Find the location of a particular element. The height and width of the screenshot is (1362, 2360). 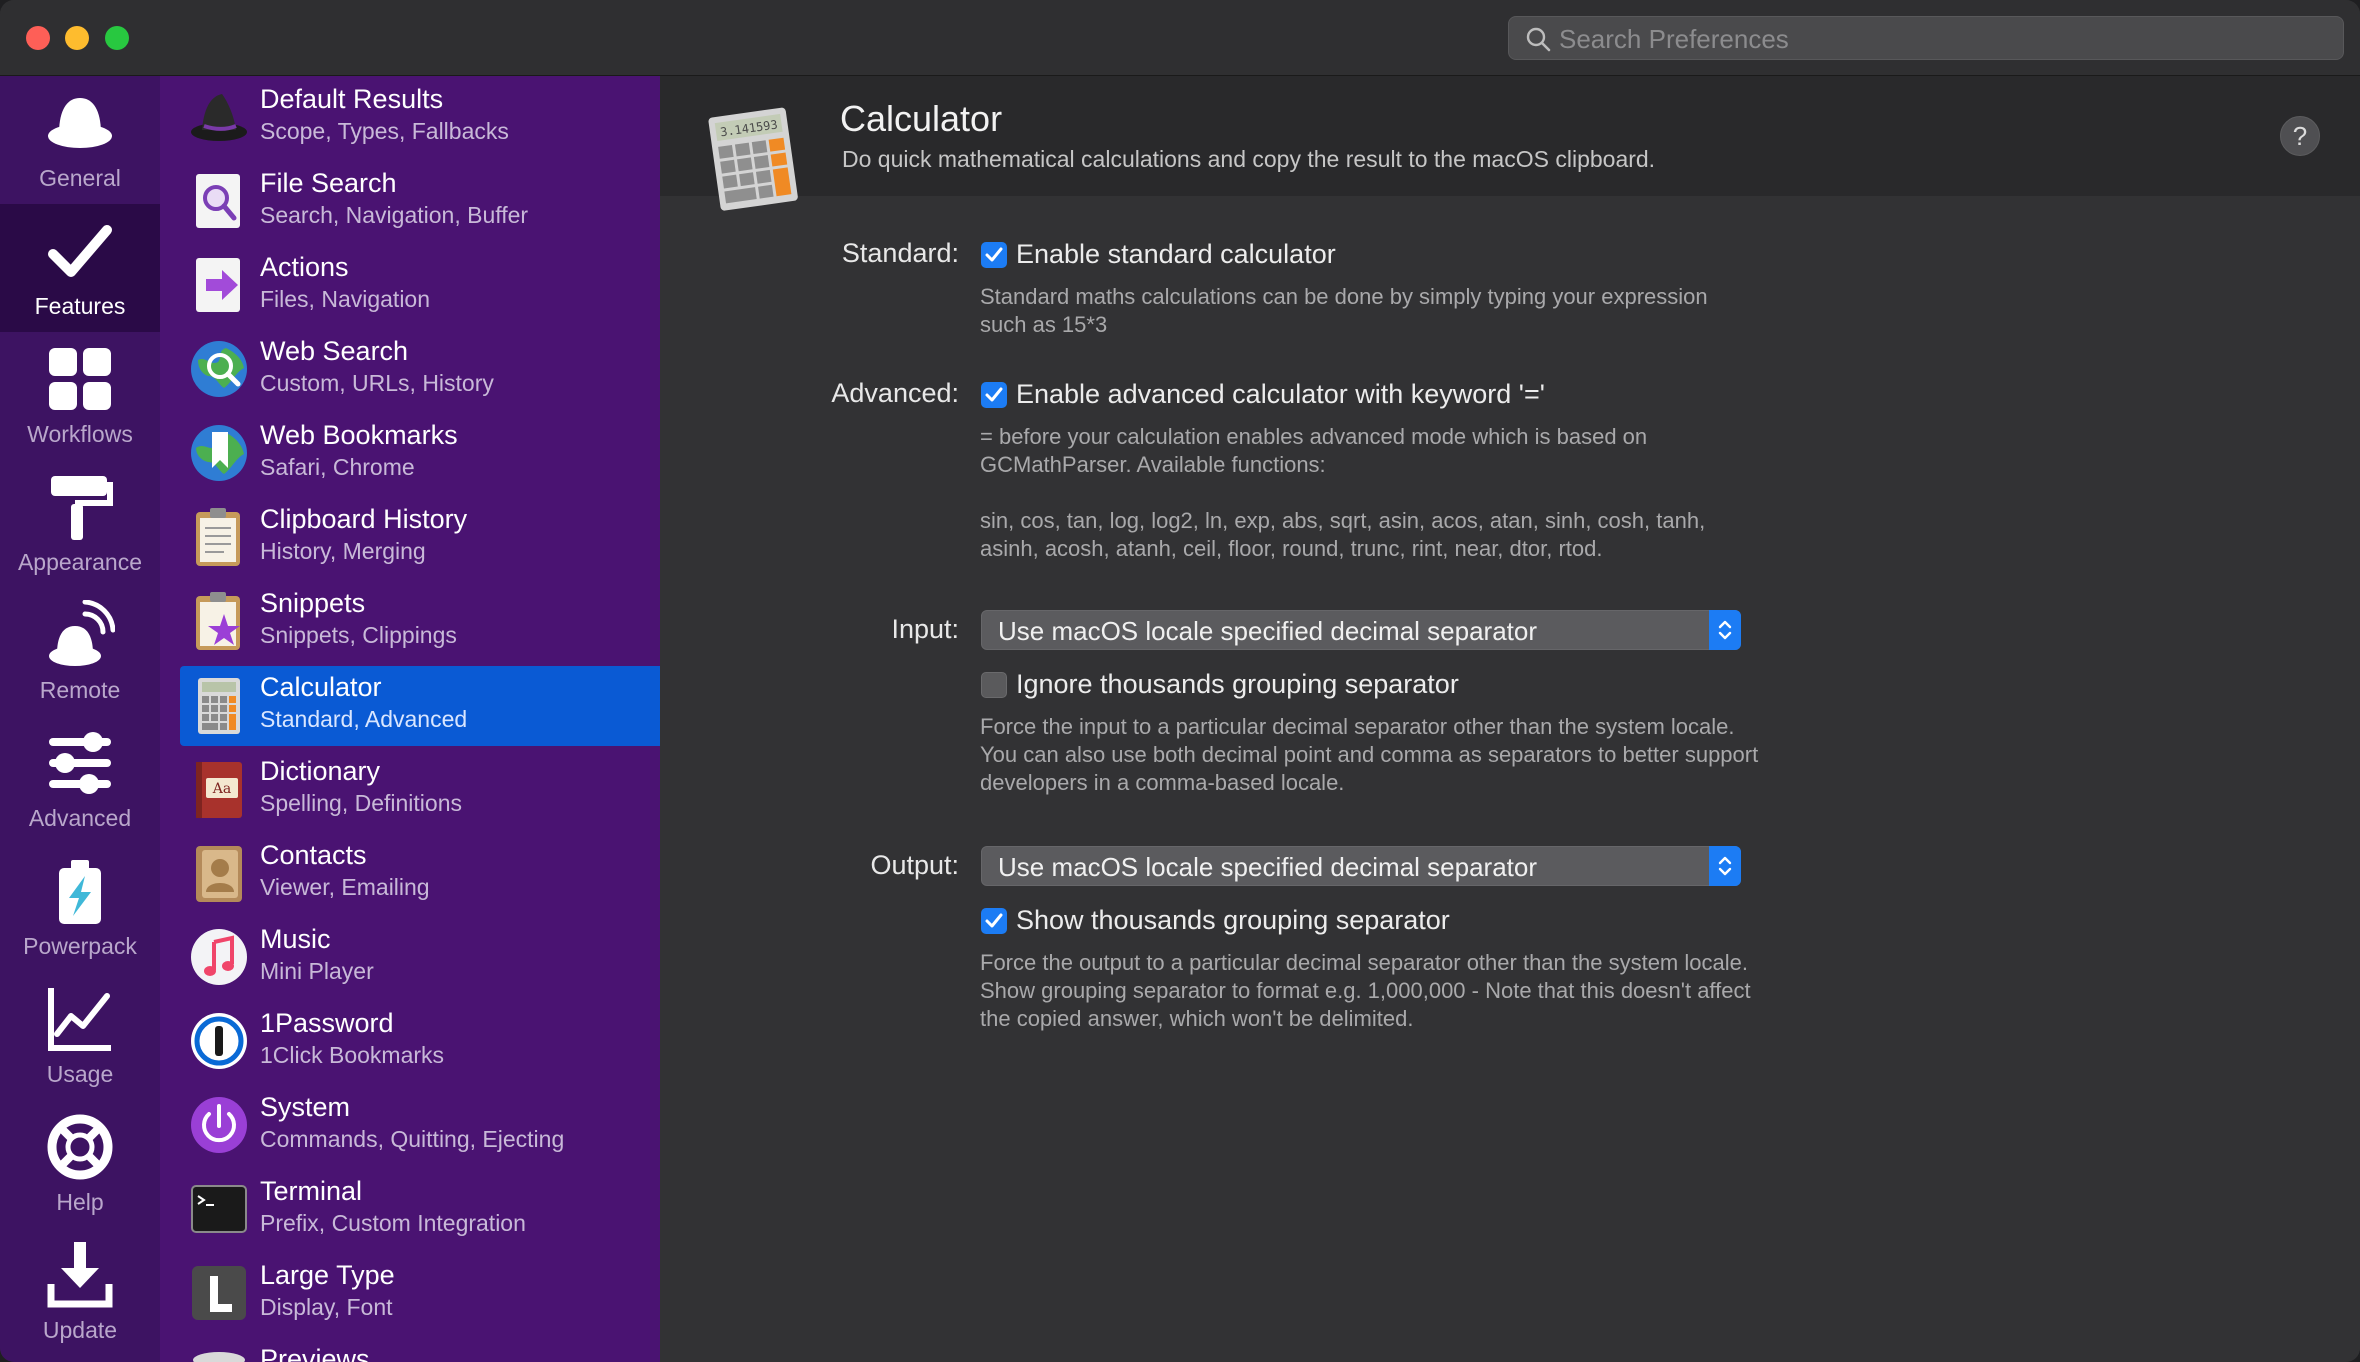

terminal-icon is located at coordinates (219, 1209).